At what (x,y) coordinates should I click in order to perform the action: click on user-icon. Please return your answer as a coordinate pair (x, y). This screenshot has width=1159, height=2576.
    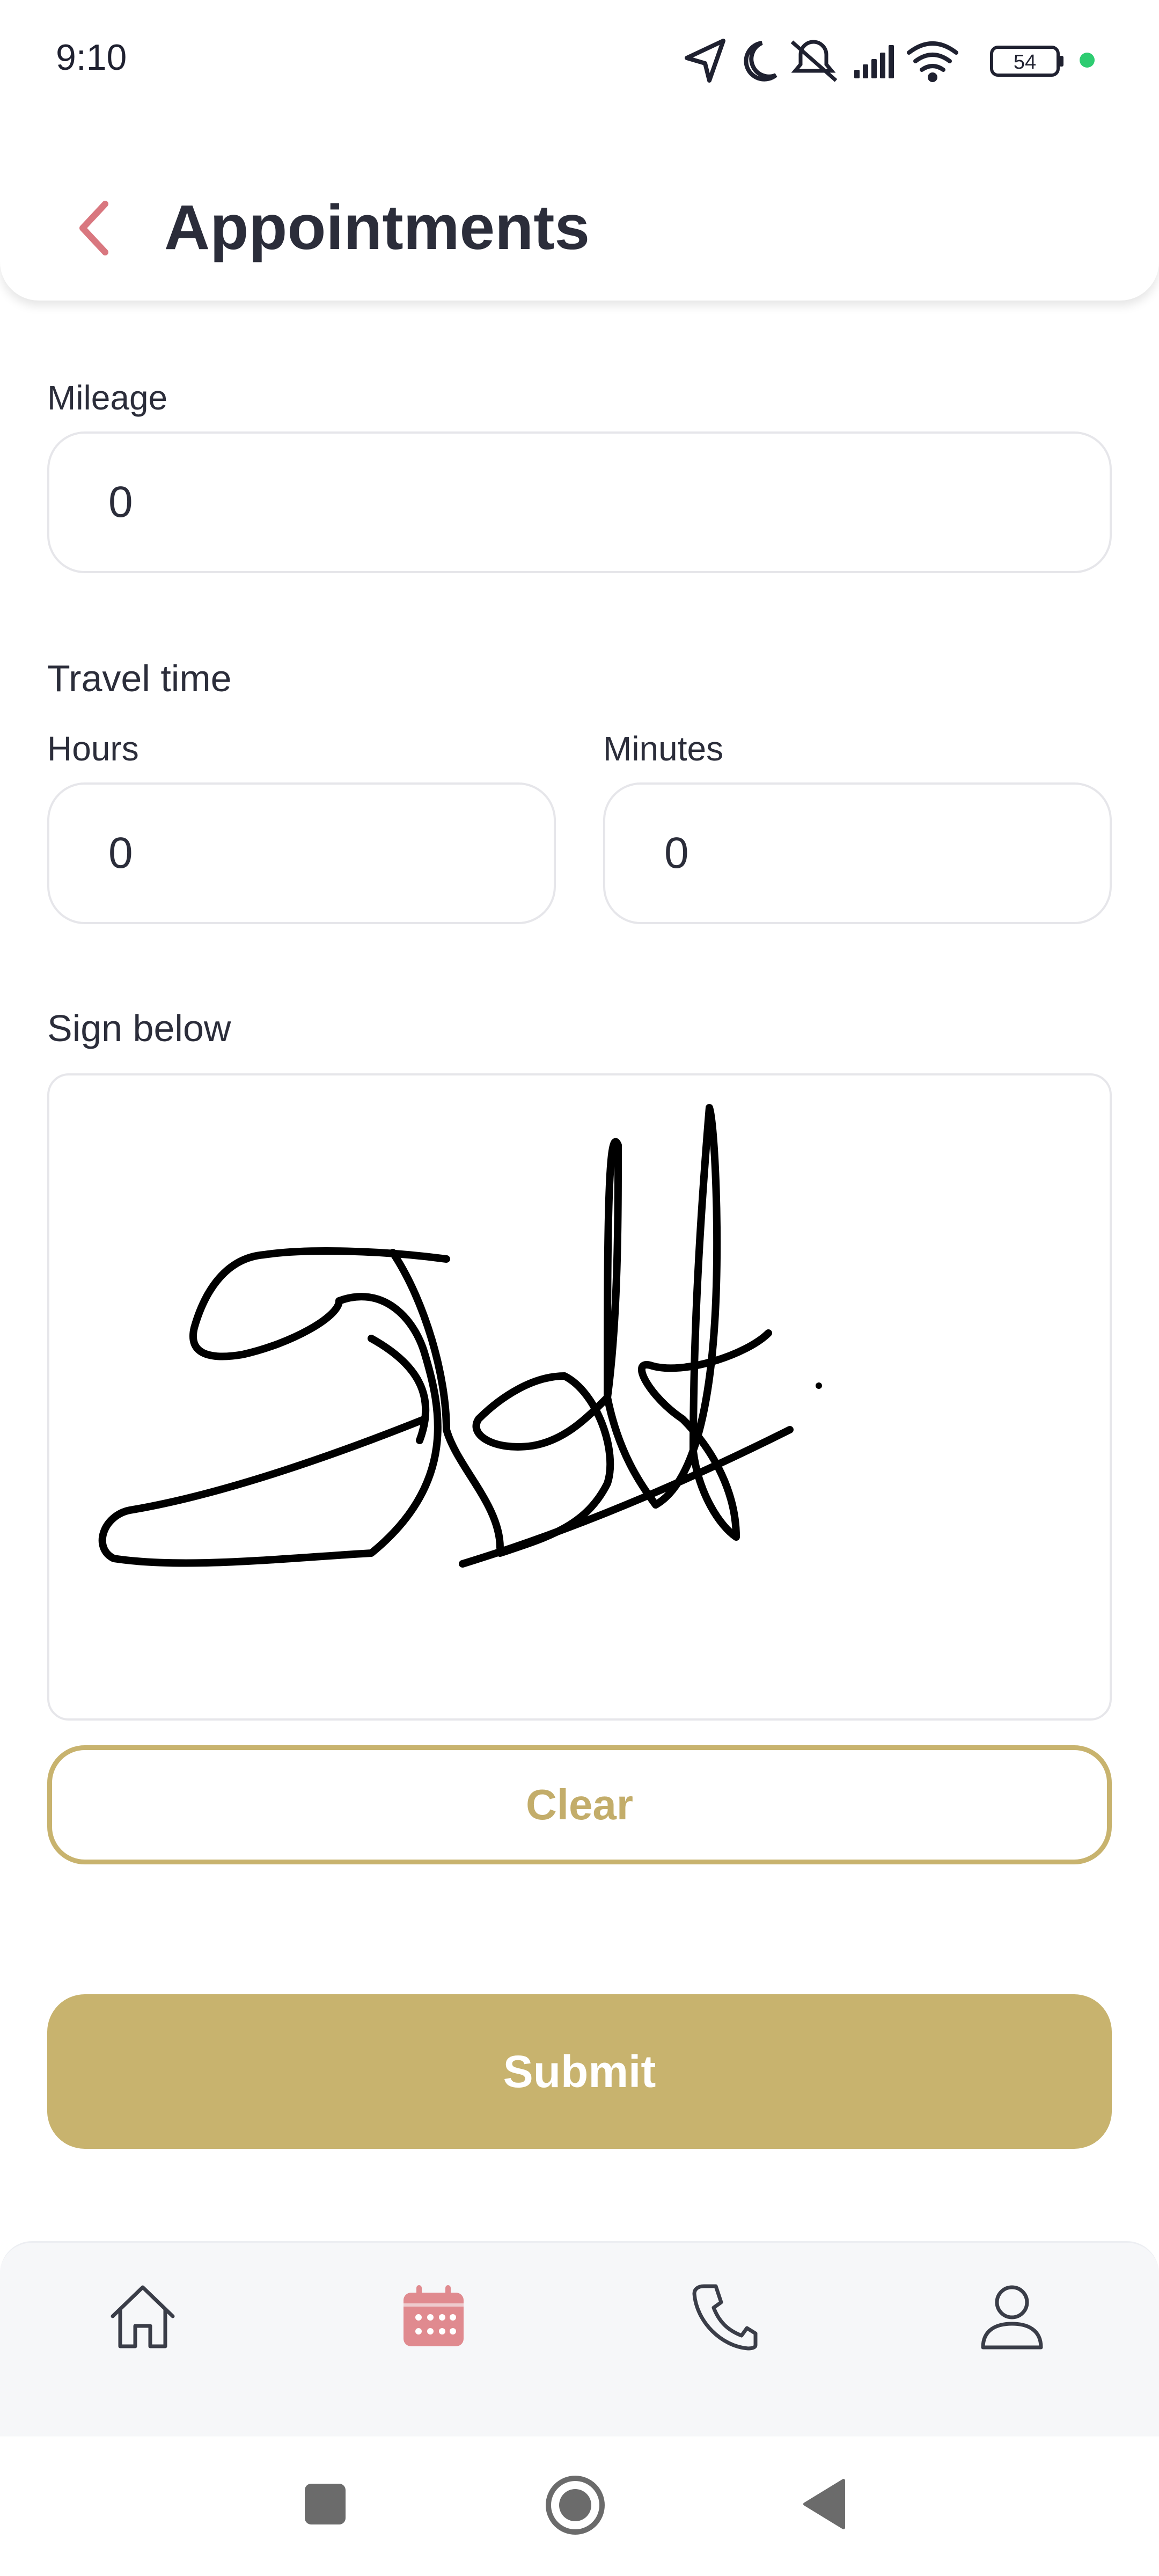
    Looking at the image, I should click on (1012, 2317).